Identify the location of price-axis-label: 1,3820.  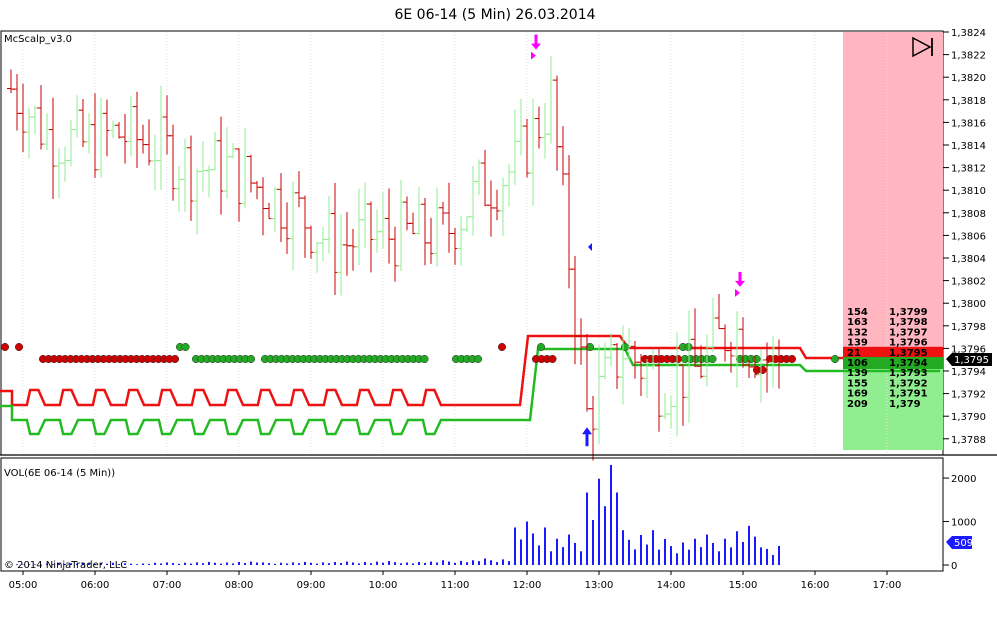
(968, 78).